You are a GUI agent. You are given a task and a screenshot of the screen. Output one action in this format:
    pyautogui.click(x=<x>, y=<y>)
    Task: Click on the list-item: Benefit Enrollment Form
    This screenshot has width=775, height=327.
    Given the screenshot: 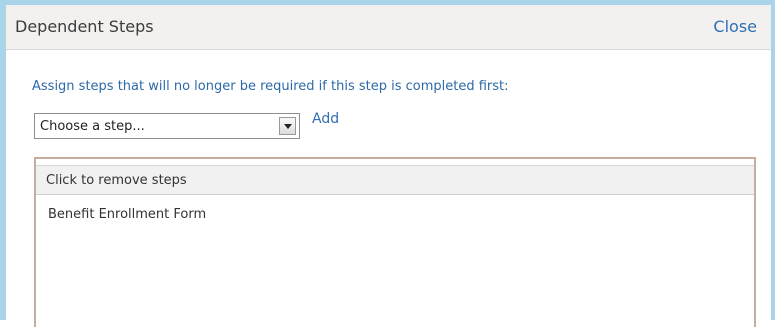 What is the action you would take?
    pyautogui.click(x=127, y=214)
    